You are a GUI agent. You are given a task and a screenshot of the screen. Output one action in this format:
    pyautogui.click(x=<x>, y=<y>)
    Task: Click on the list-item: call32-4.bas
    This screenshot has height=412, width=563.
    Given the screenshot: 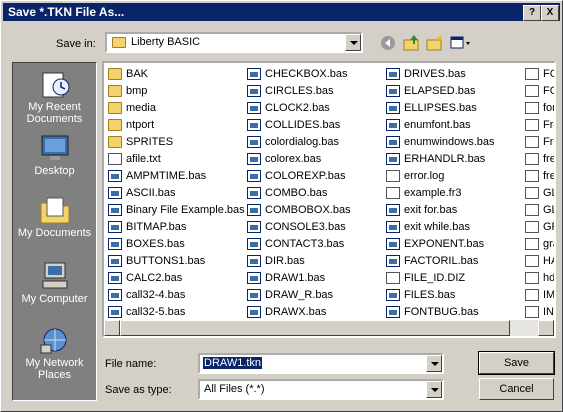 What is the action you would take?
    pyautogui.click(x=176, y=295)
    